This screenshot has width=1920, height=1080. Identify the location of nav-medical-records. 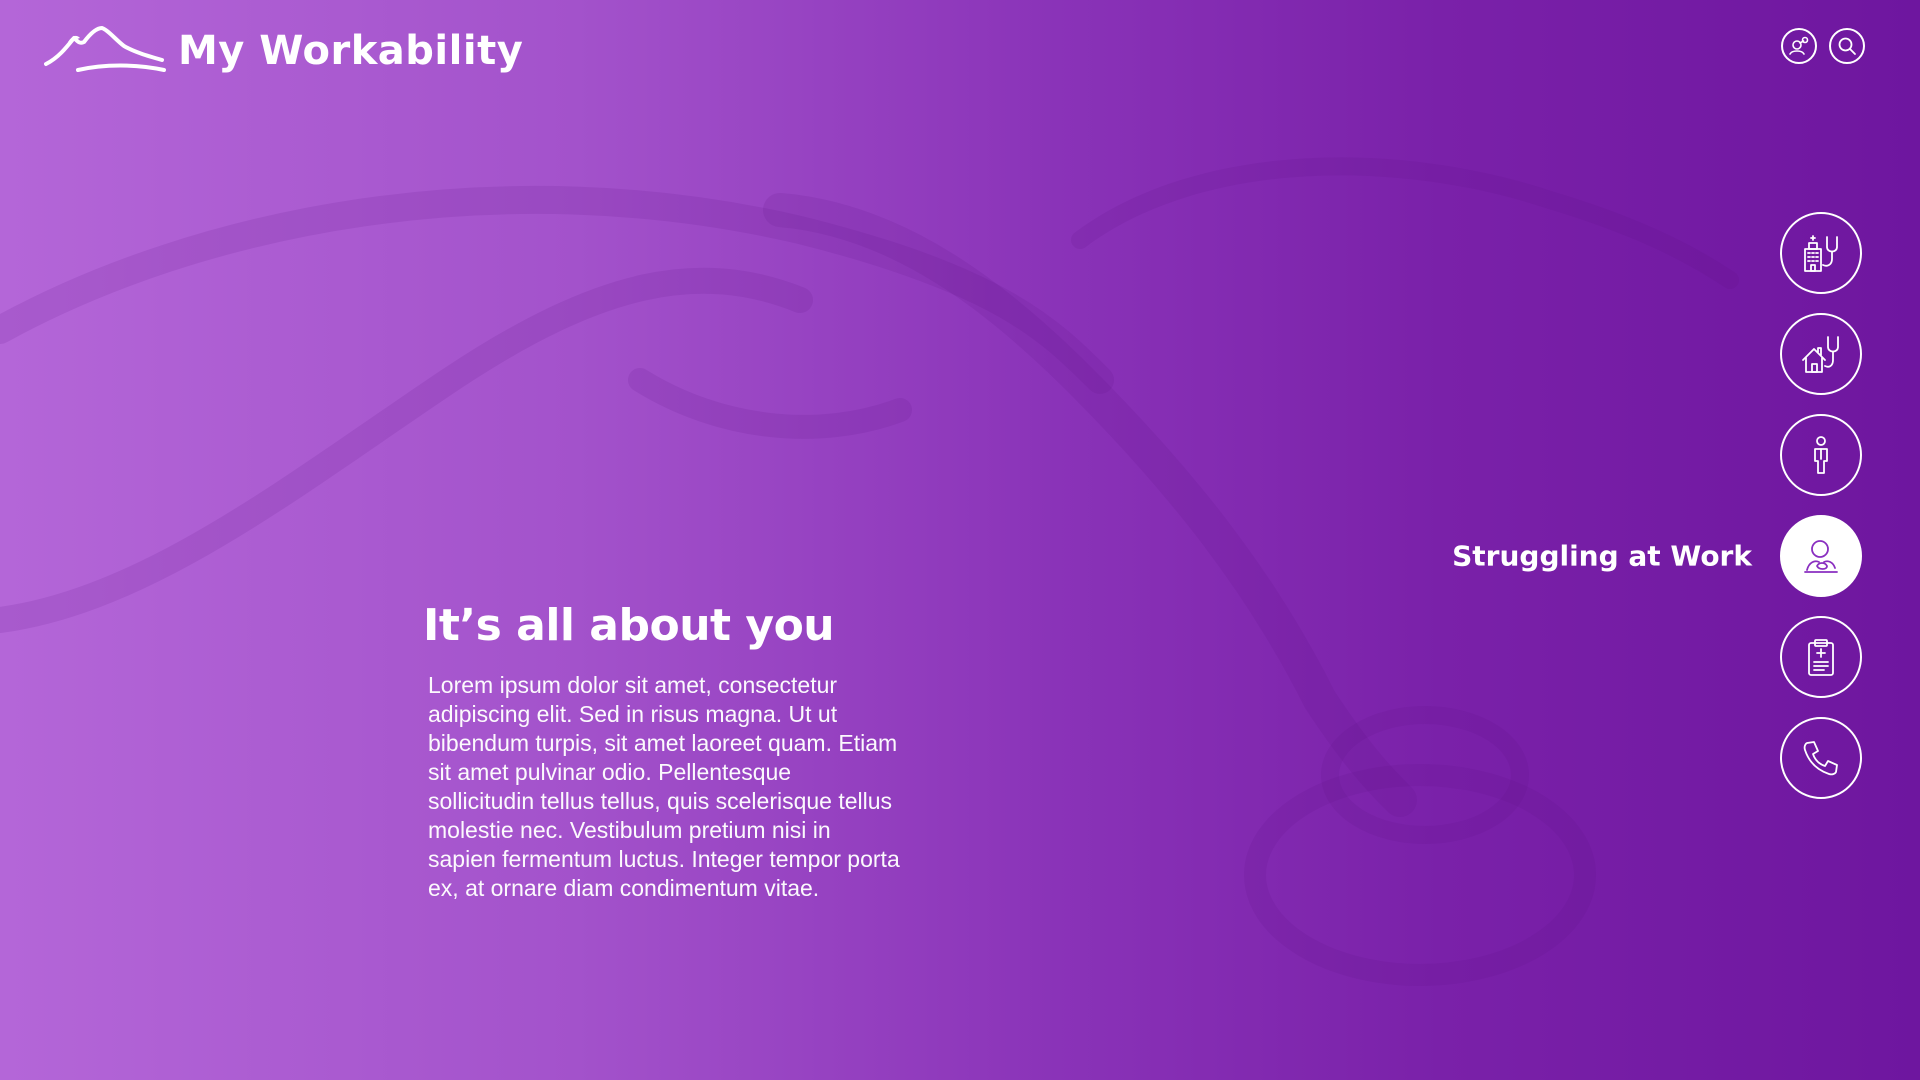
(1821, 657).